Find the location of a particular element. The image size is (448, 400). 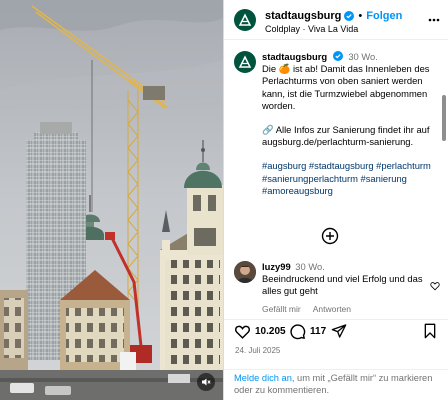

mute-icon is located at coordinates (206, 382).